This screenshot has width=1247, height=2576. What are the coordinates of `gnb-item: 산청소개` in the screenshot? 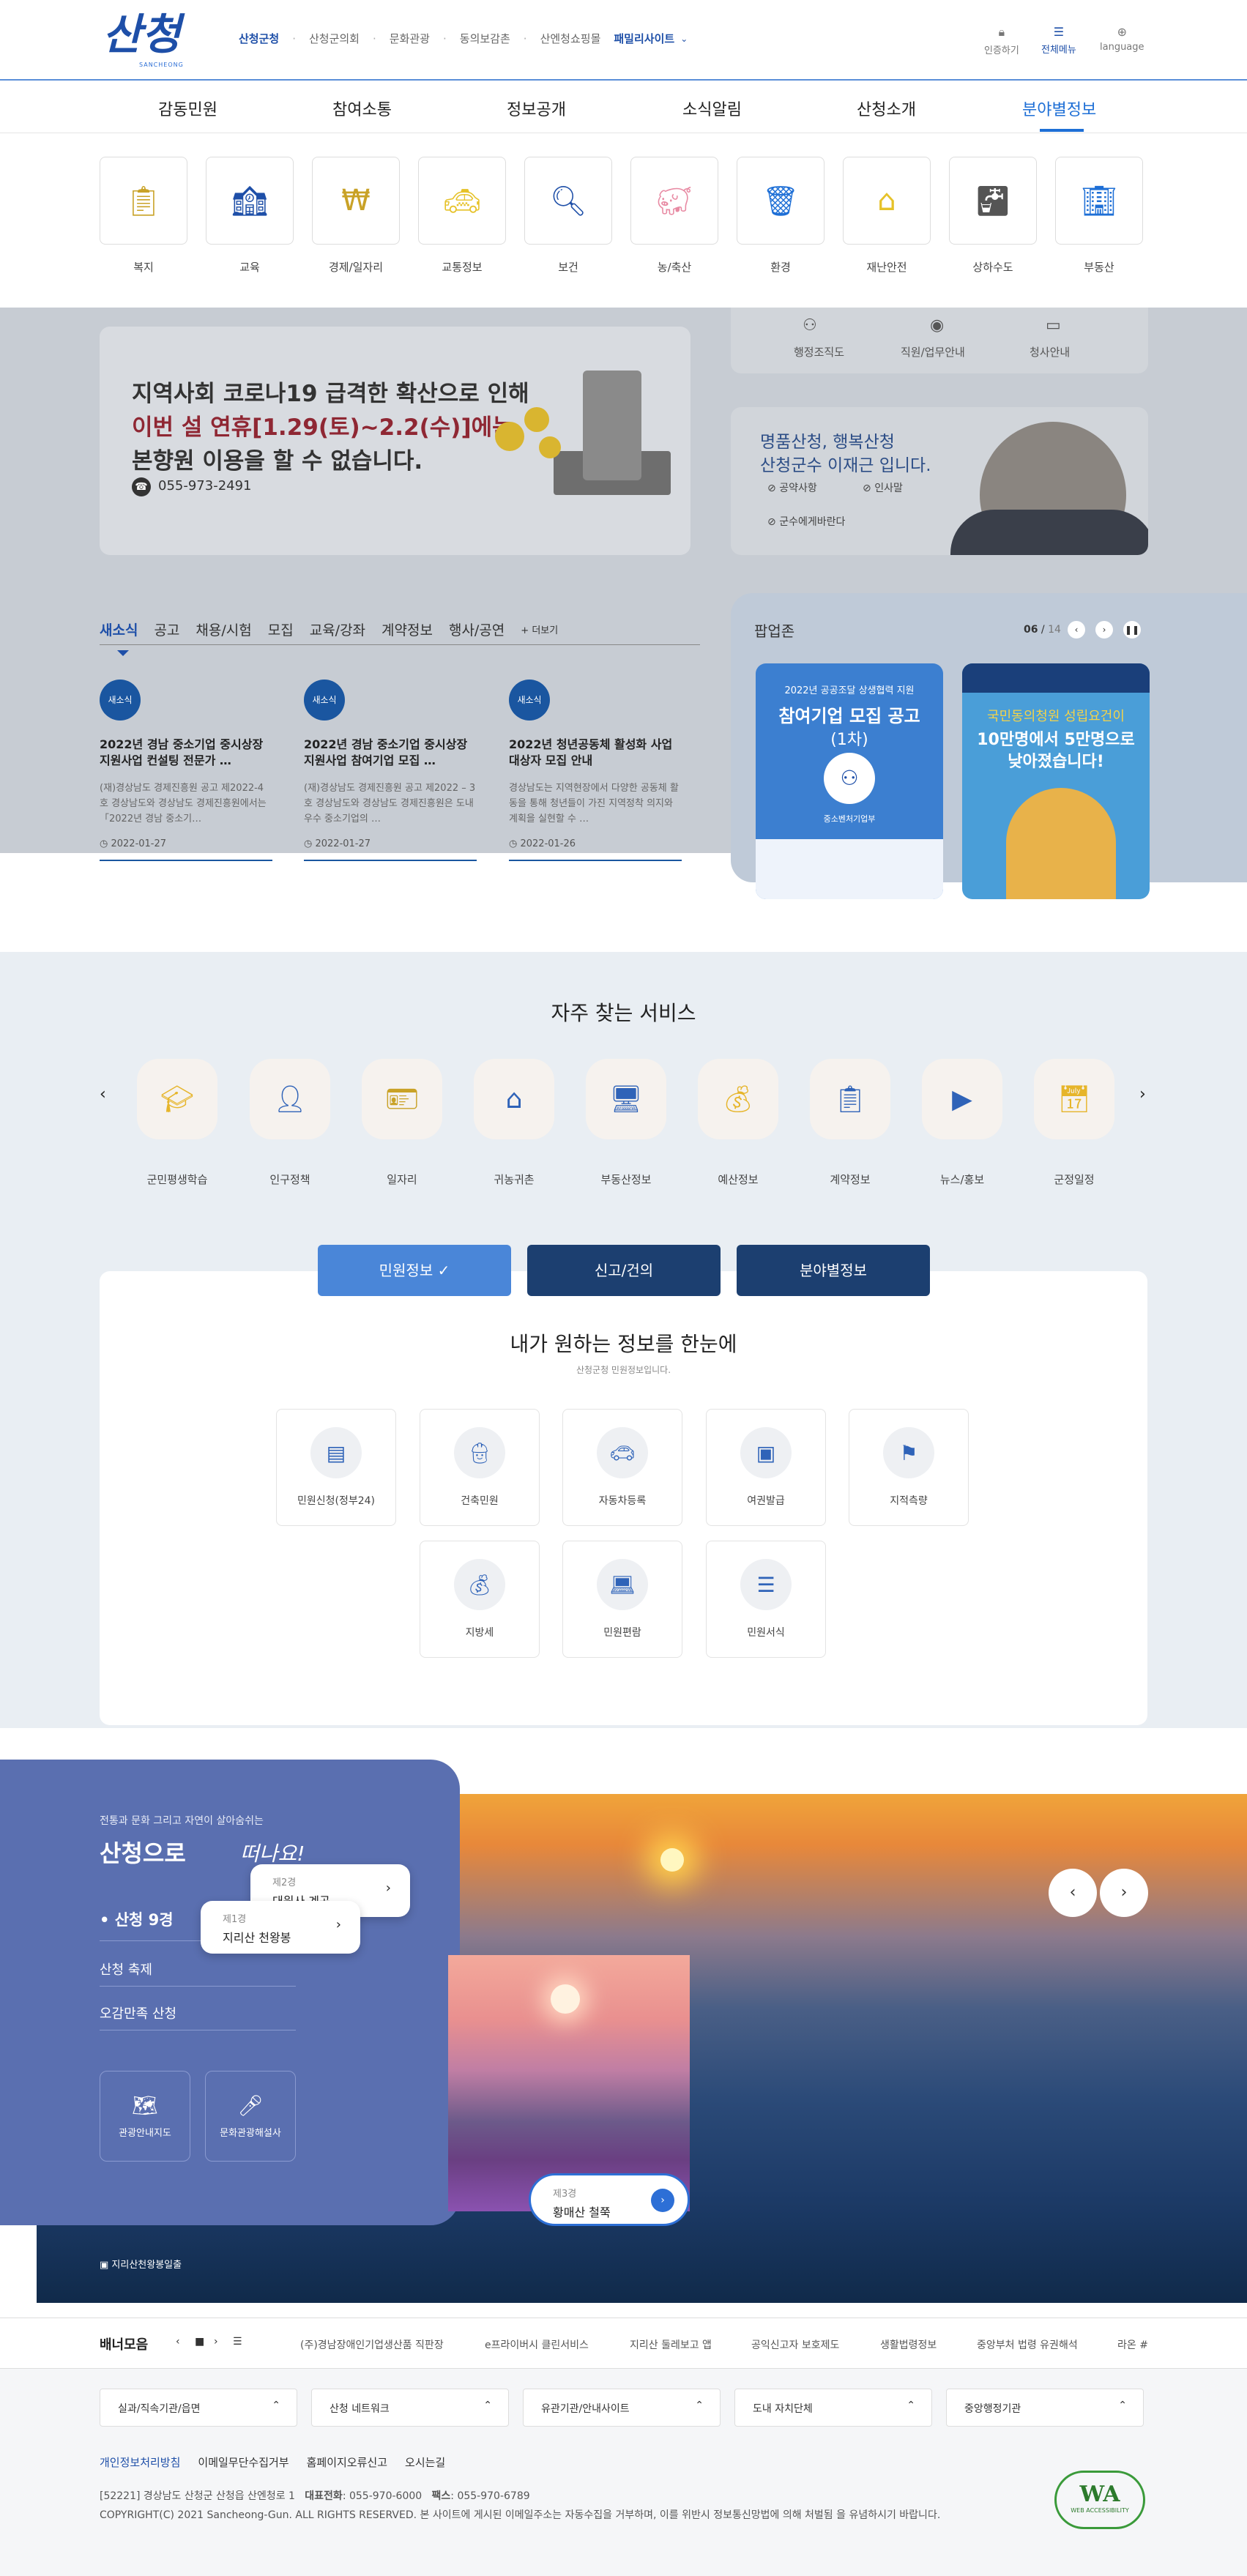 It's located at (886, 108).